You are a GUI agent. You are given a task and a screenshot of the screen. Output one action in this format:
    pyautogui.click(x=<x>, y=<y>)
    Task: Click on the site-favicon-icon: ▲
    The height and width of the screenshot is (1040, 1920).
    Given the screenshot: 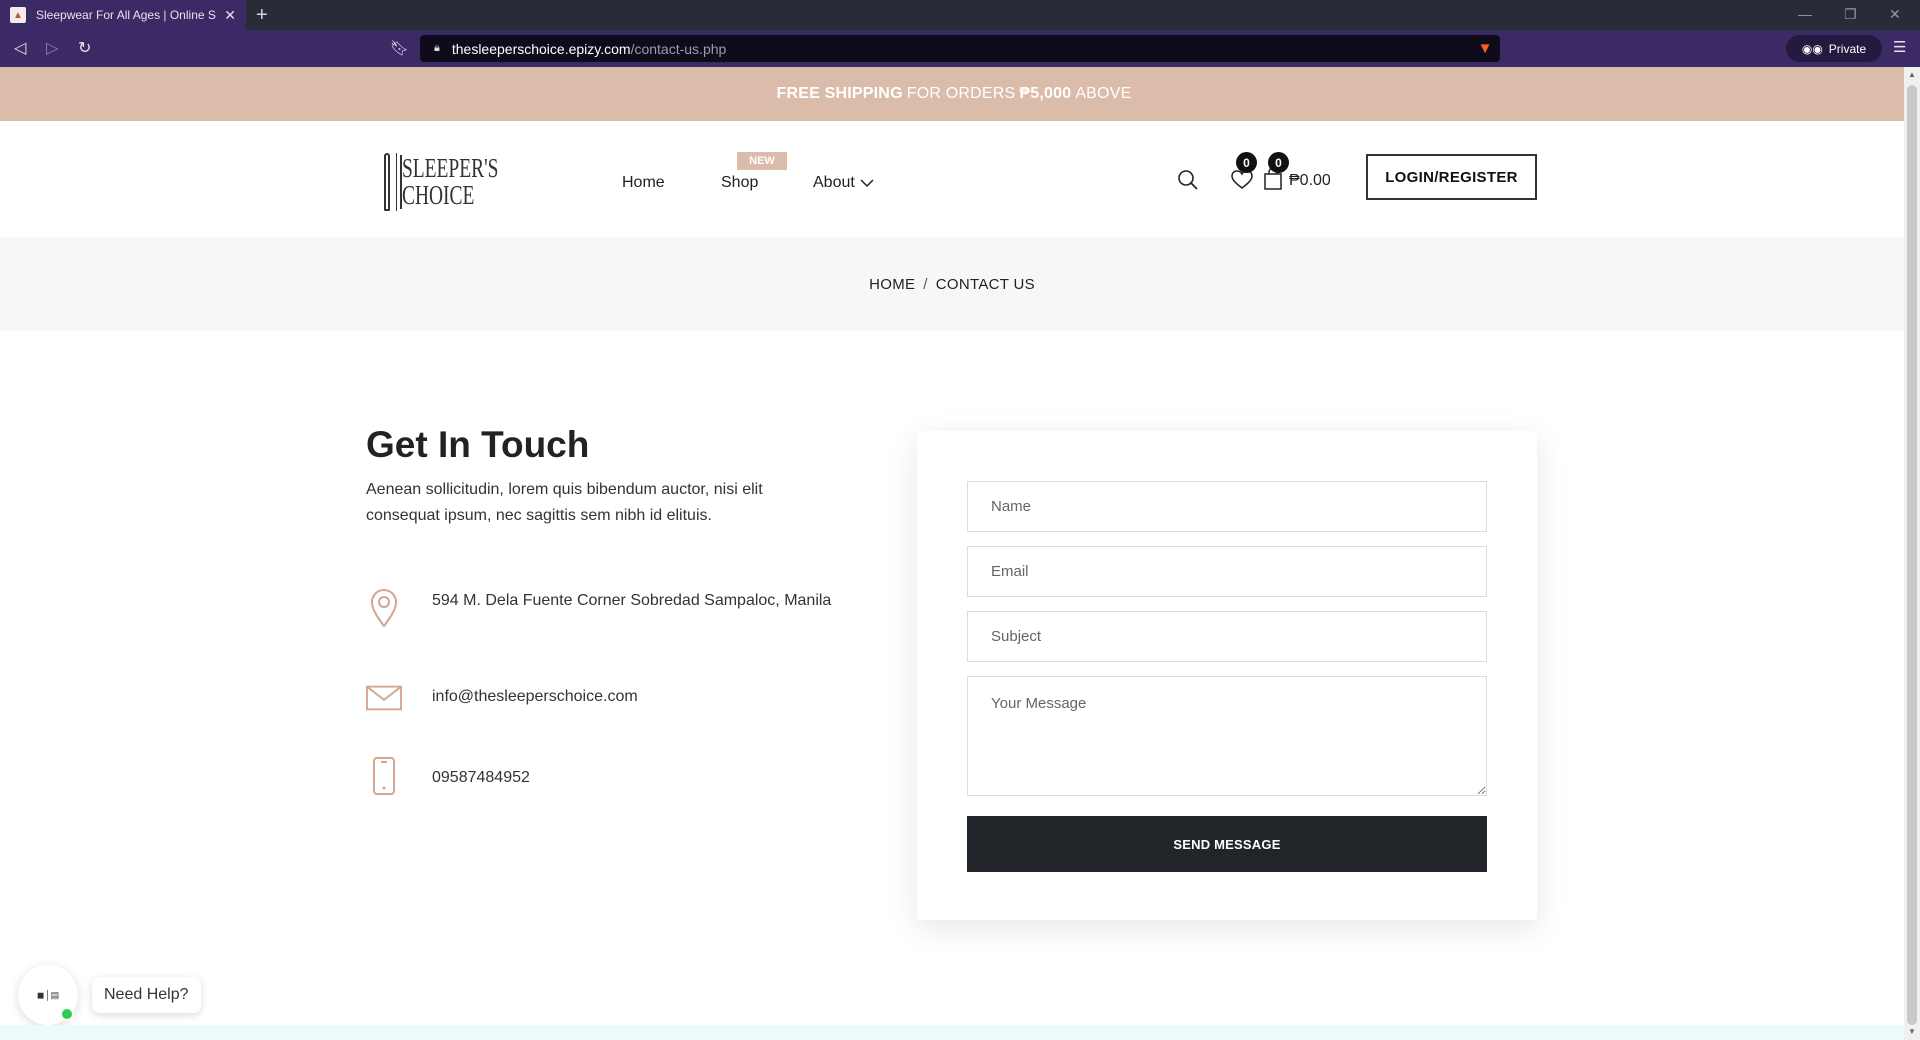 What is the action you would take?
    pyautogui.click(x=18, y=15)
    